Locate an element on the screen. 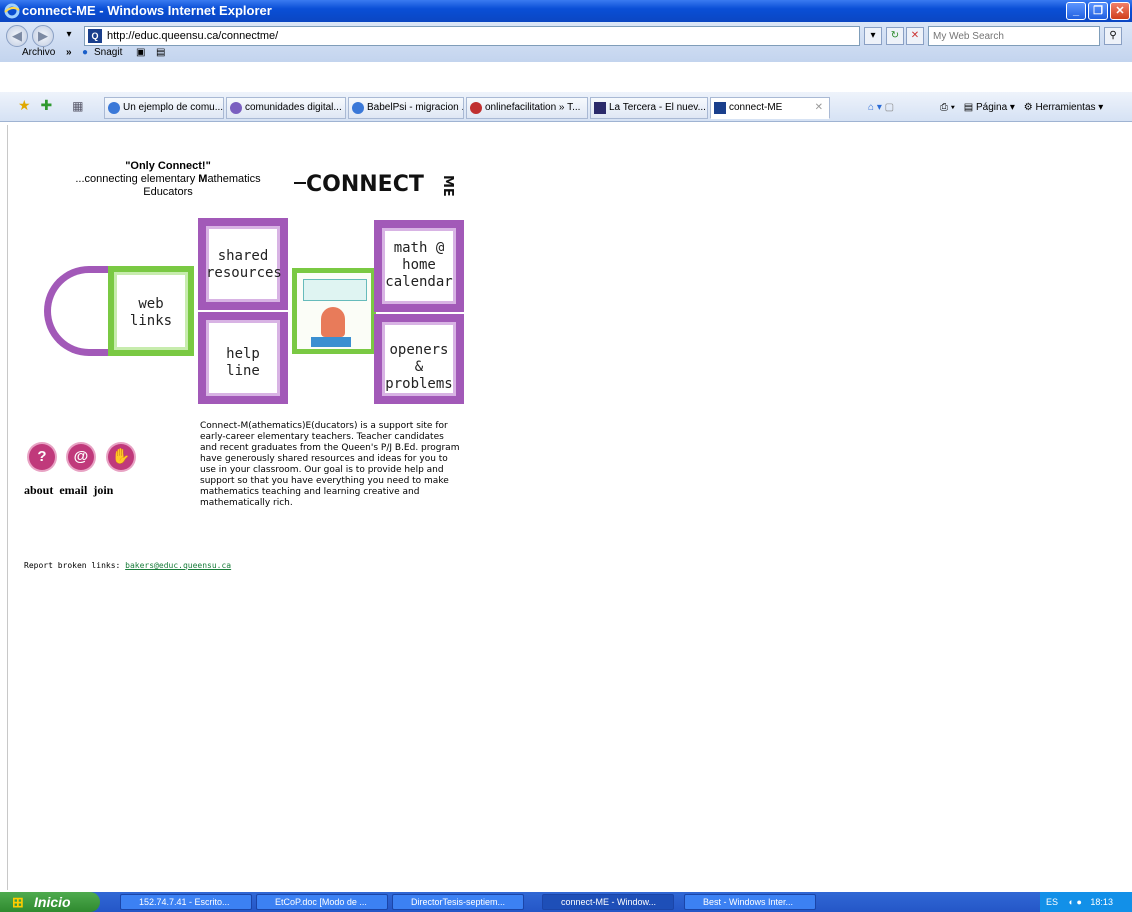 Image resolution: width=1132 pixels, height=912 pixels. close-button: ✕ is located at coordinates (1120, 11).